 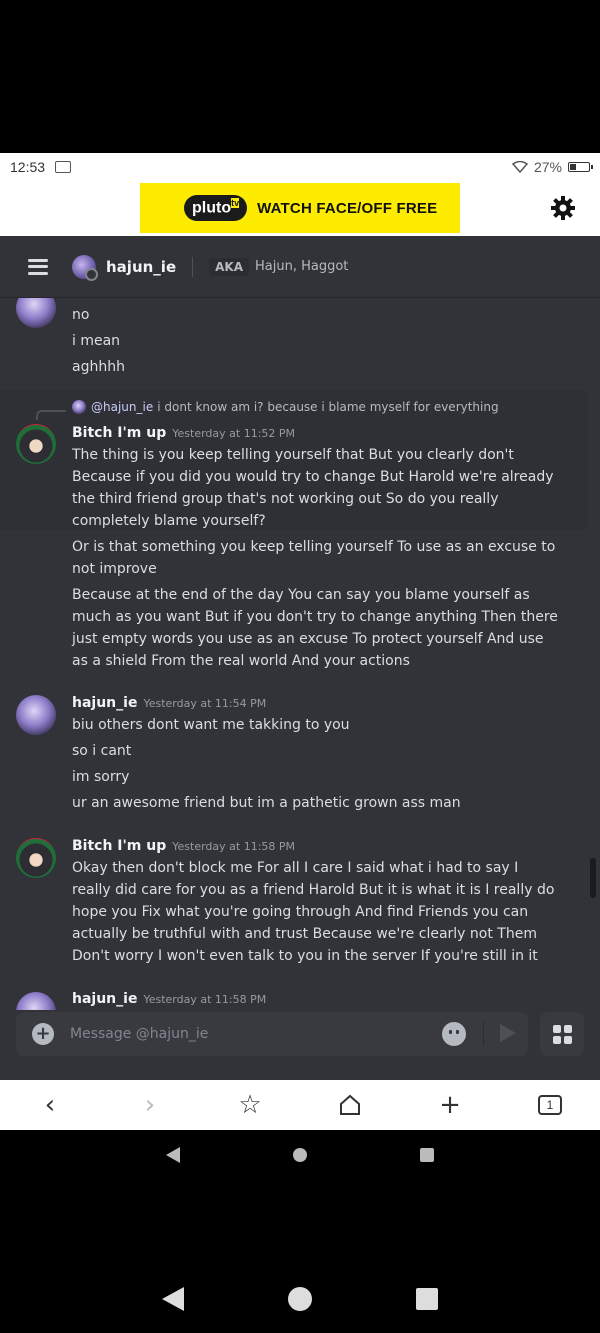 What do you see at coordinates (272, 1034) in the screenshot?
I see `message-composer: + Message @hajun_ie` at bounding box center [272, 1034].